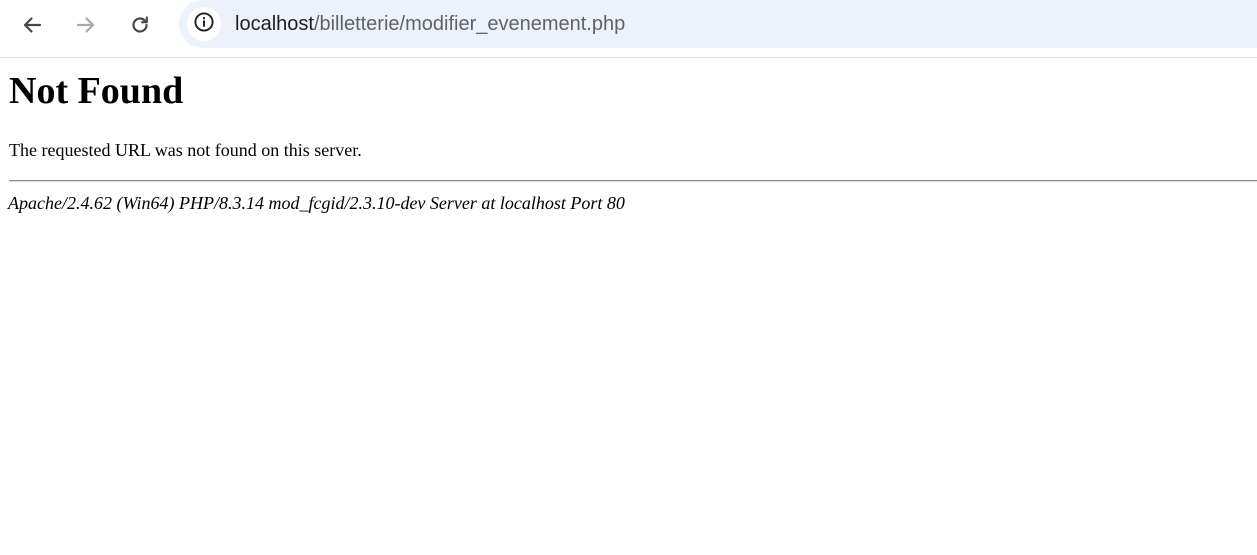 This screenshot has width=1257, height=555. I want to click on reload-button, so click(140, 25).